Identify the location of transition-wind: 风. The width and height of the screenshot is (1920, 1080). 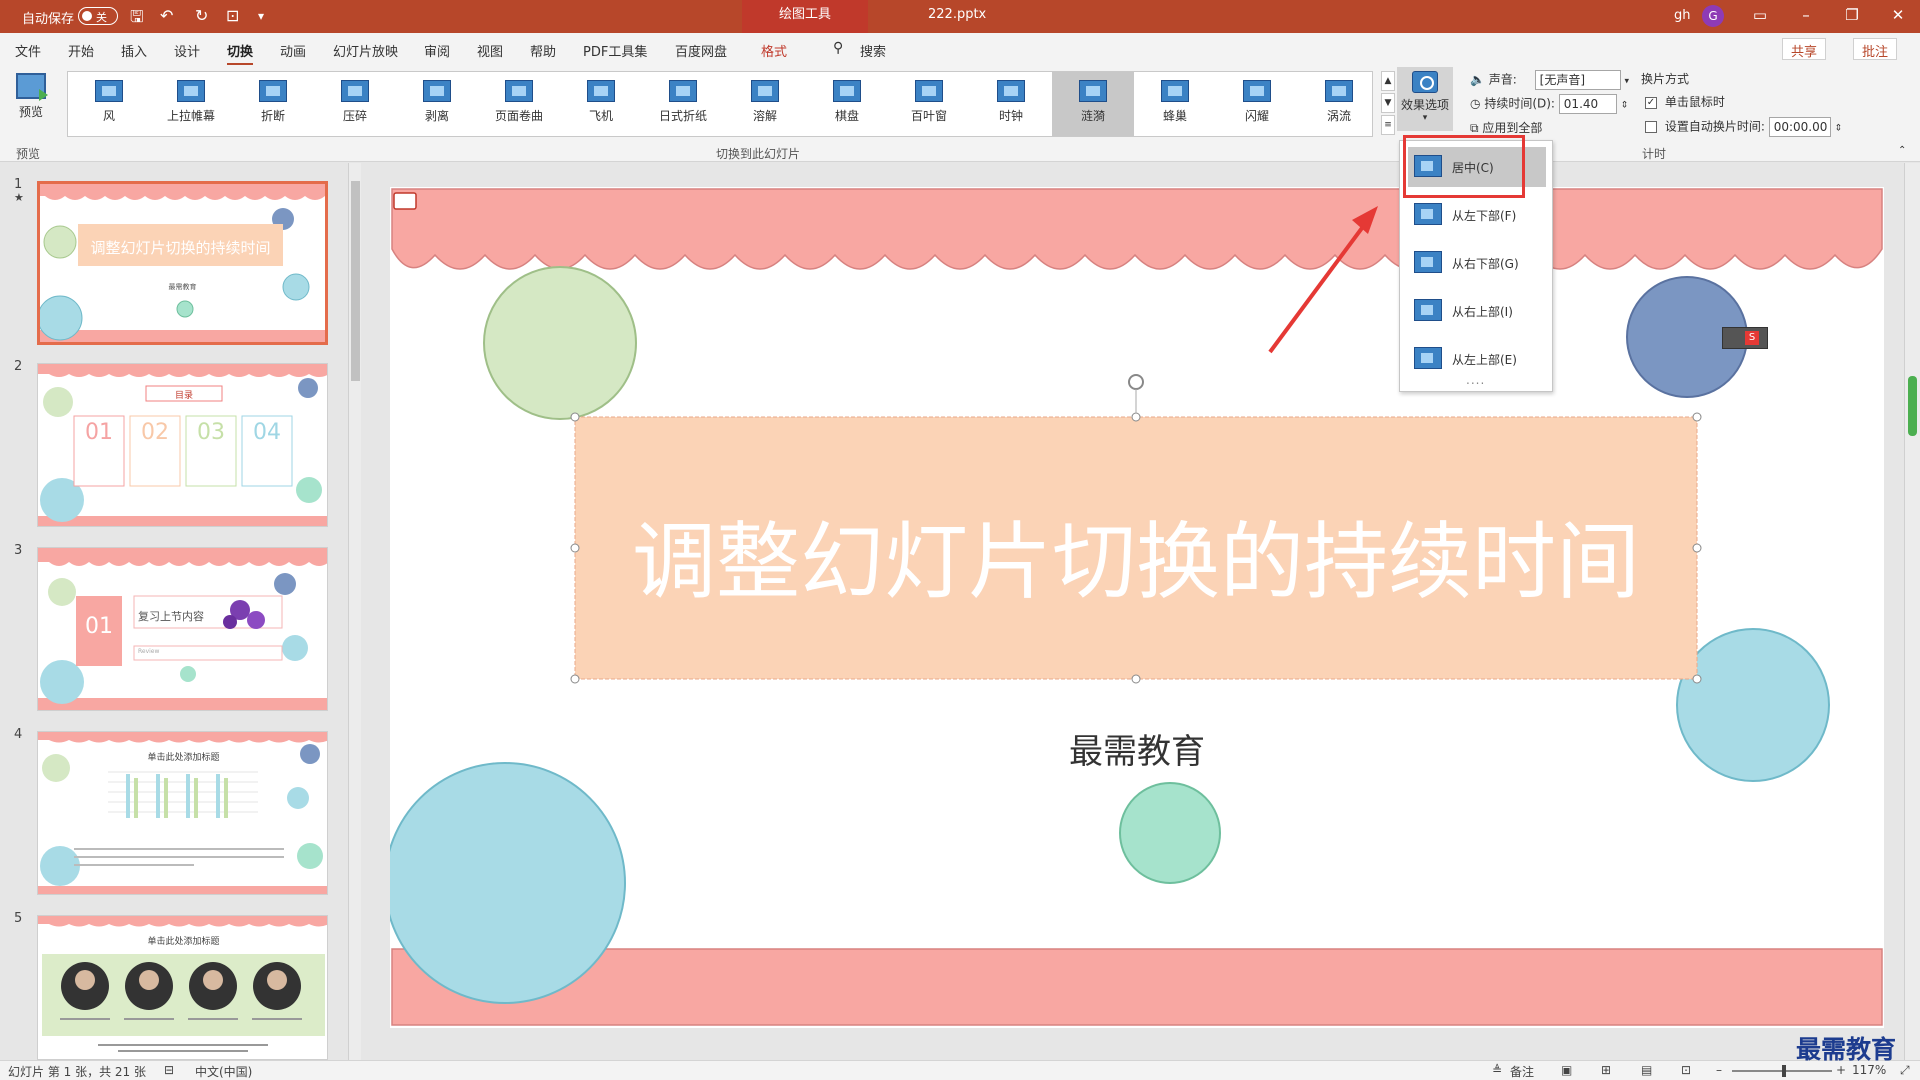
(109, 104).